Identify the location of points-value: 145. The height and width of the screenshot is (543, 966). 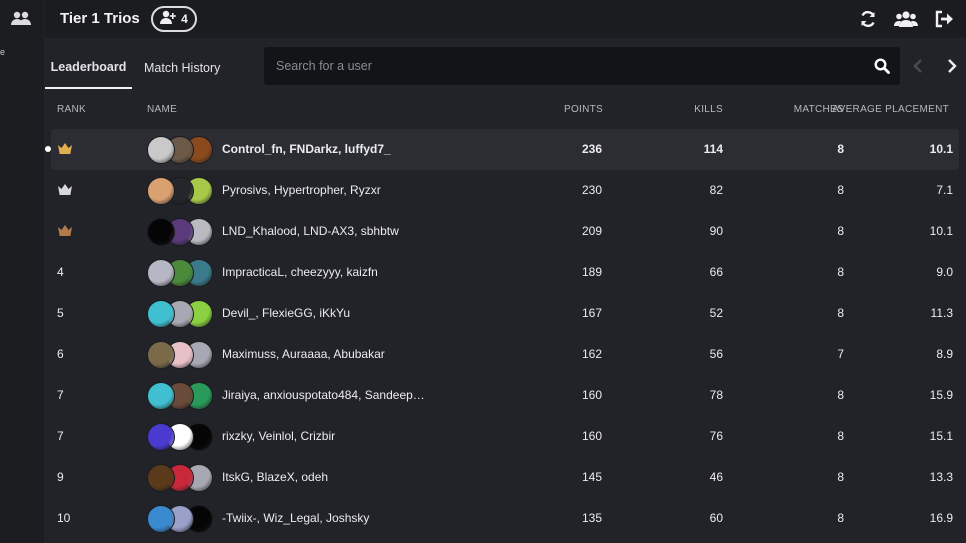
(591, 477).